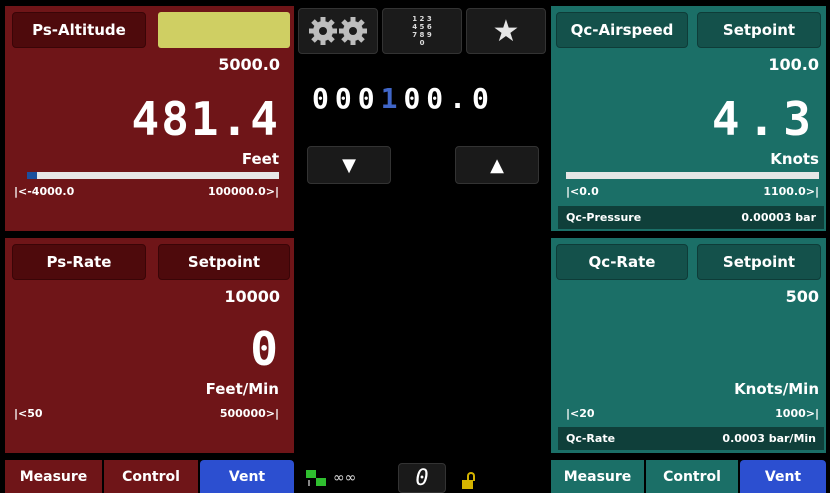 The width and height of the screenshot is (830, 493). I want to click on entry-digit-selected: 1, so click(392, 98).